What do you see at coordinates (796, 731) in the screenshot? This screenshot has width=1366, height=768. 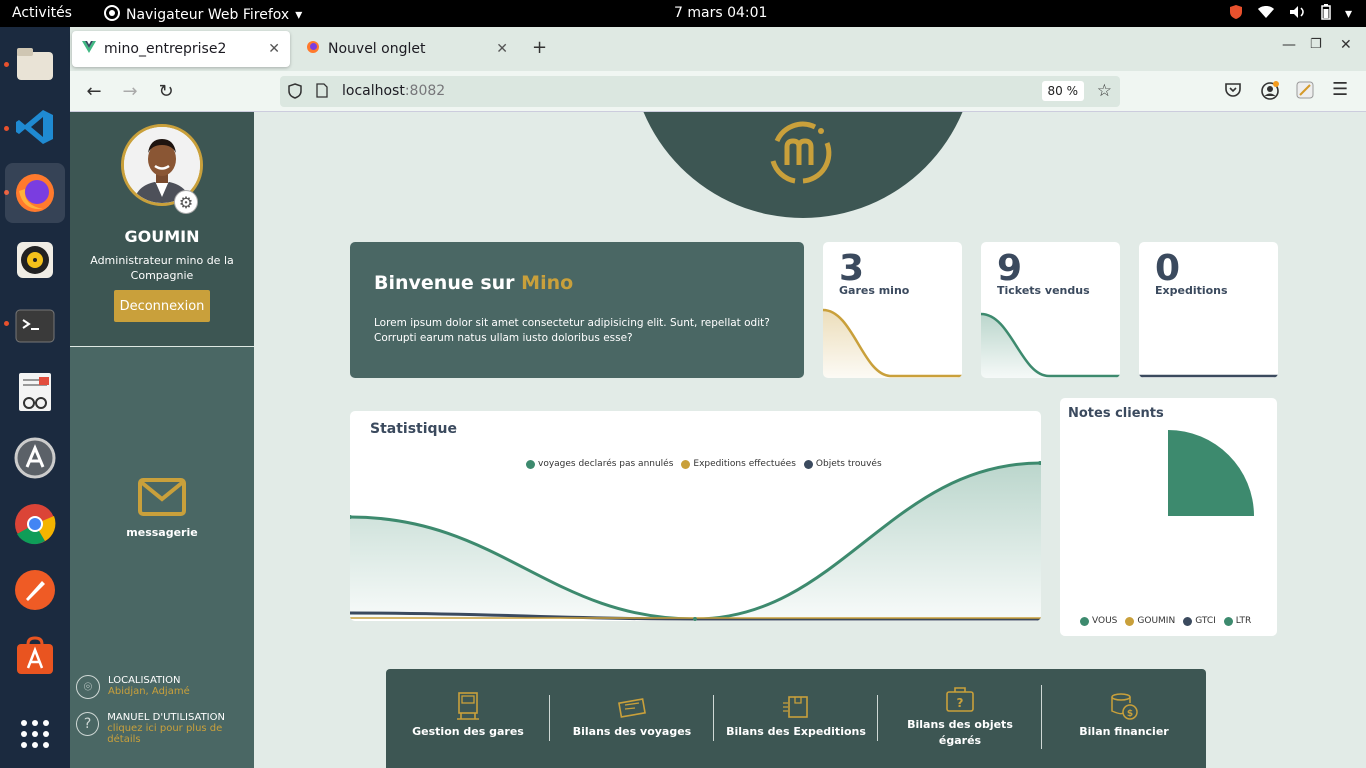 I see `menu-label: Bilans des Expeditions` at bounding box center [796, 731].